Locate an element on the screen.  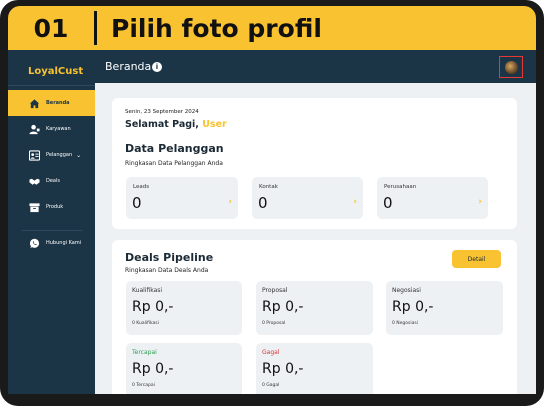
deal-stage-negosiasi: Negosiasi Rp 0,- 0 Negosiasi is located at coordinates (444, 308).